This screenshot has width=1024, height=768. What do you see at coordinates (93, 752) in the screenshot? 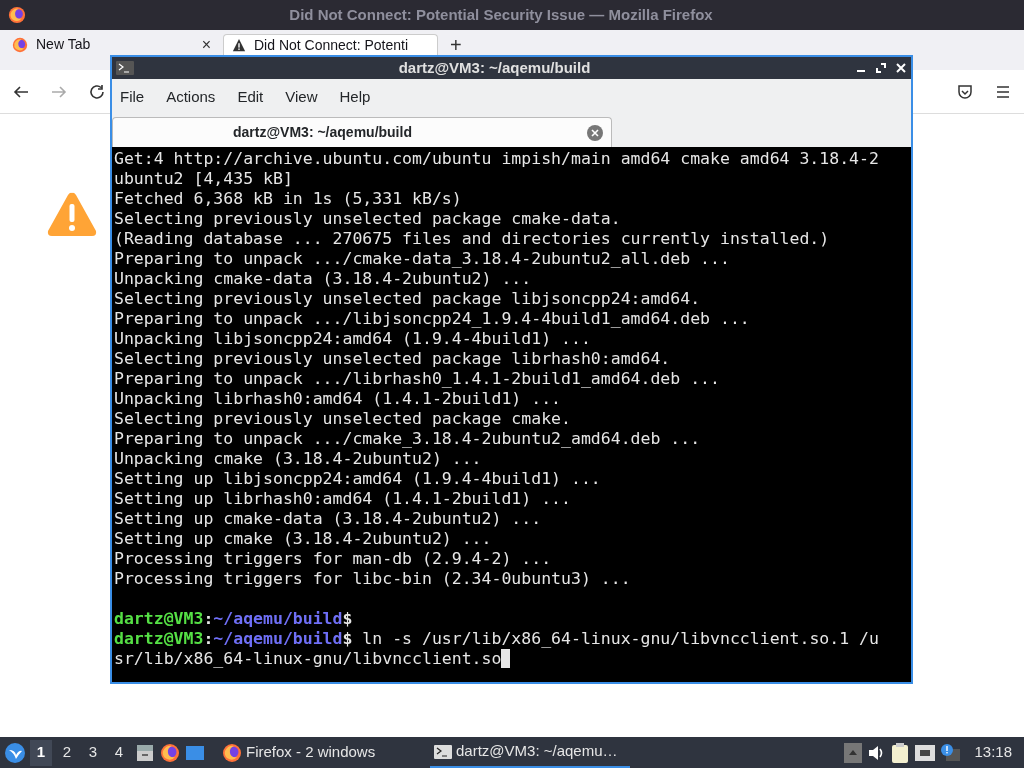
I see `workspace-button: 3` at bounding box center [93, 752].